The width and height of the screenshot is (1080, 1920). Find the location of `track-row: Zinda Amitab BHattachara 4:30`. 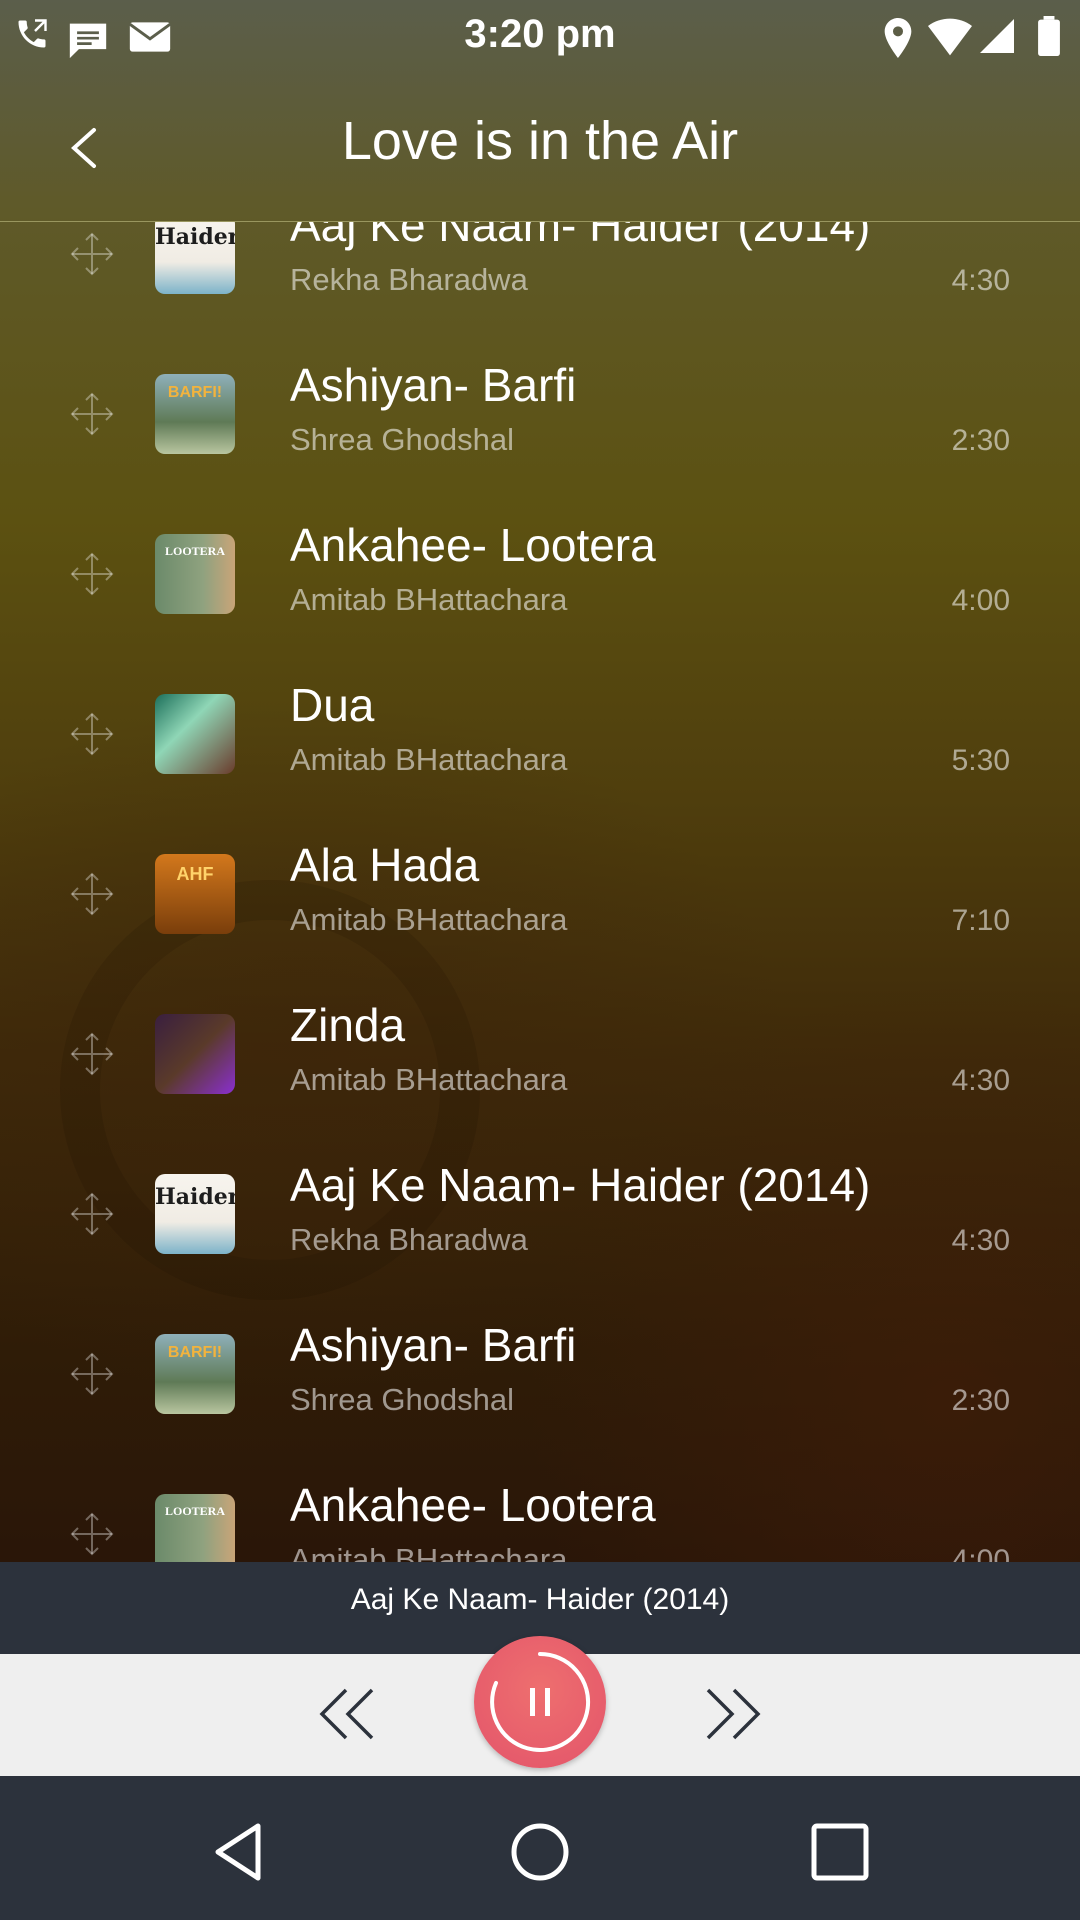

track-row: Zinda Amitab BHattachara 4:30 is located at coordinates (540, 1052).